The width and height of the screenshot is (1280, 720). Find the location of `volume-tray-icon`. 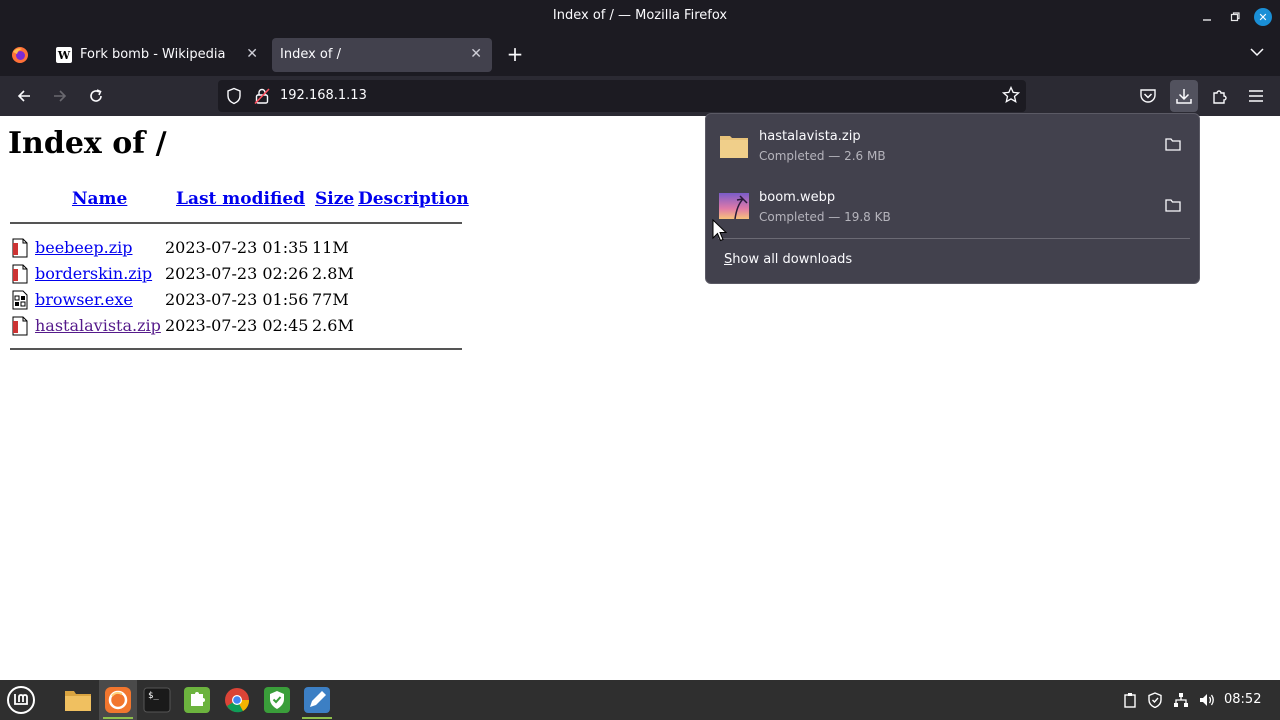

volume-tray-icon is located at coordinates (1207, 700).